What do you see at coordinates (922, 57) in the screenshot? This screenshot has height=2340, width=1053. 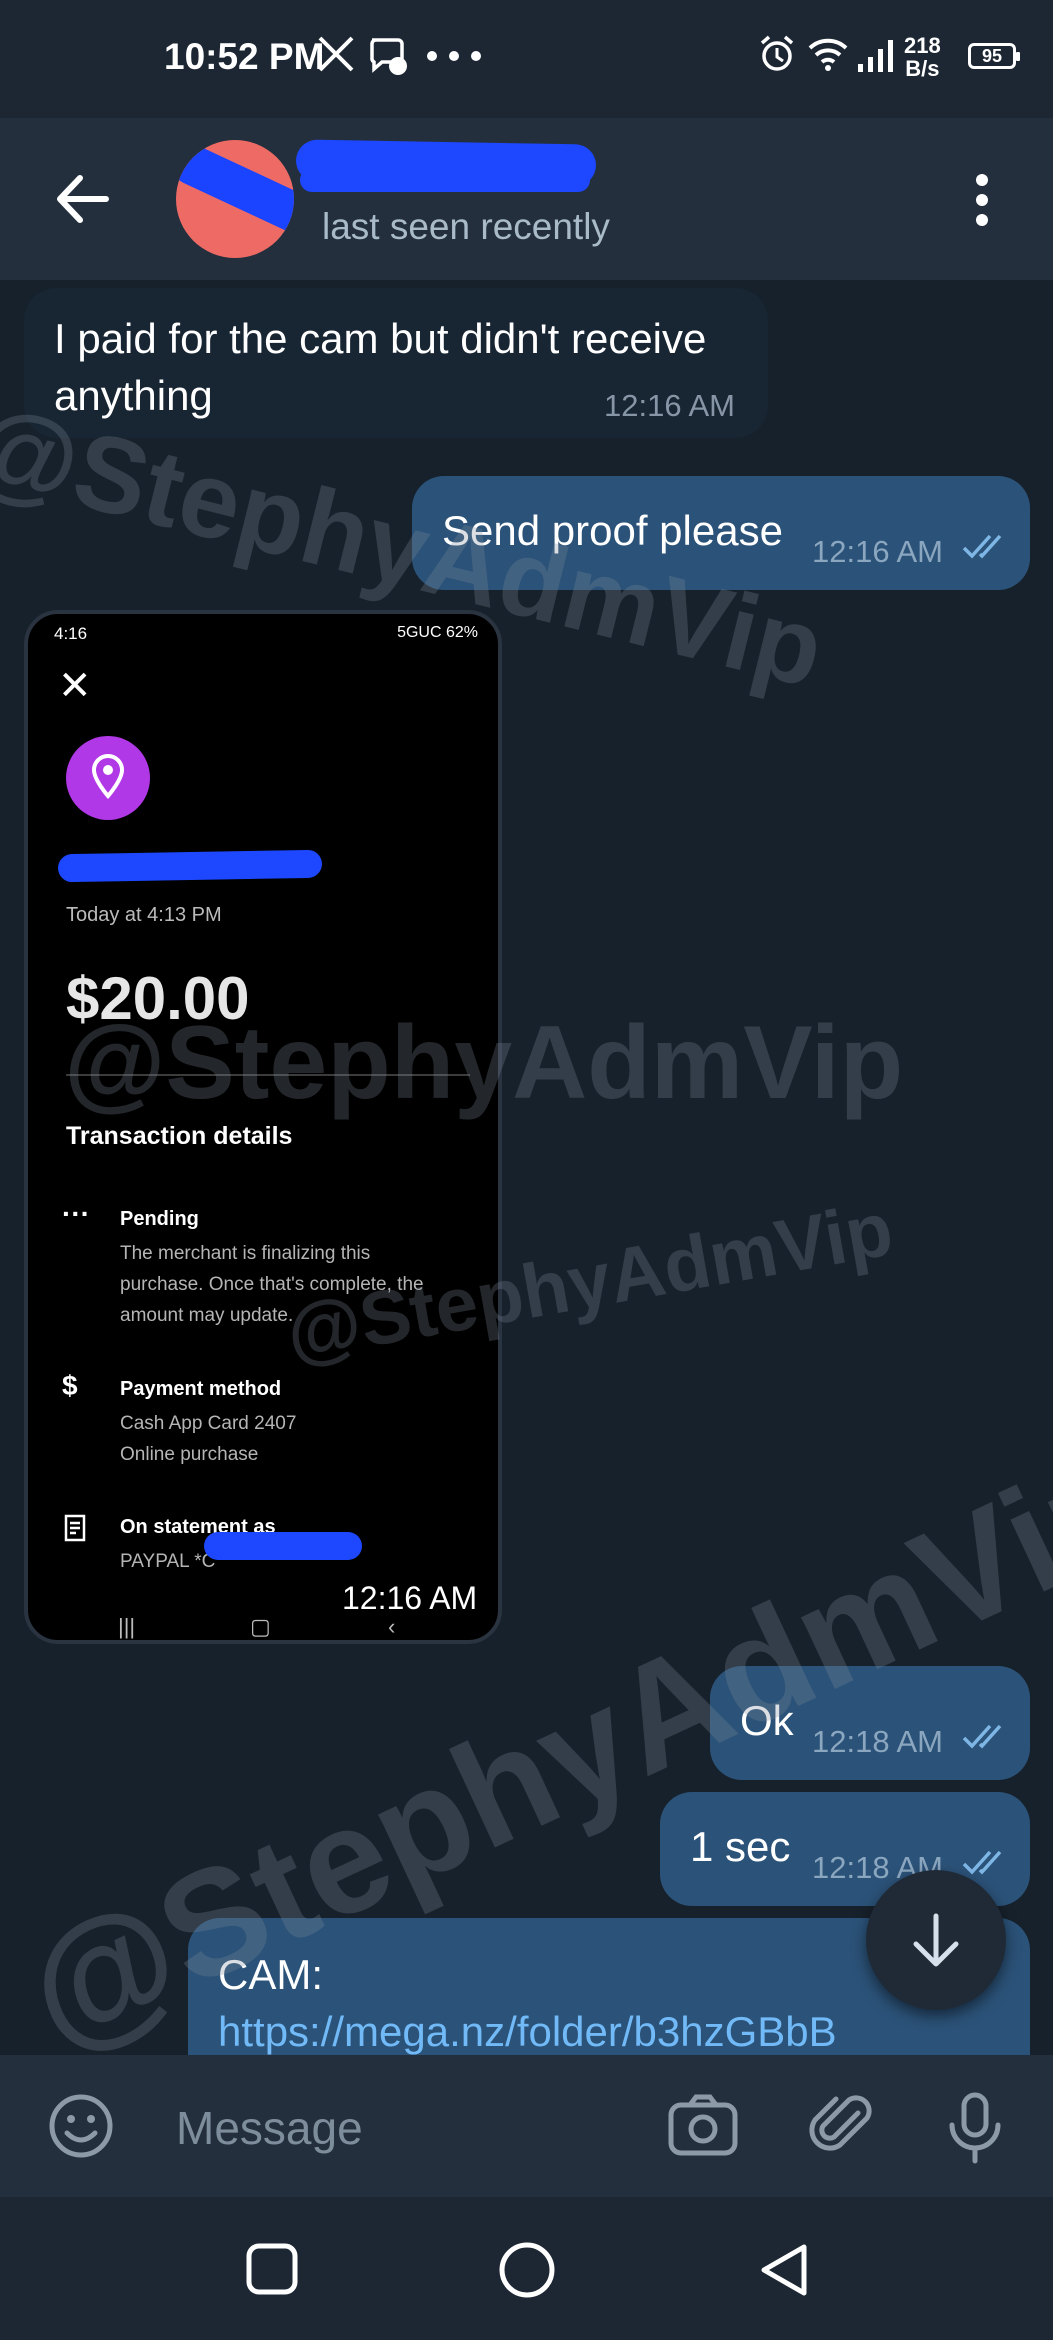 I see `net-speed: 218 B/s` at bounding box center [922, 57].